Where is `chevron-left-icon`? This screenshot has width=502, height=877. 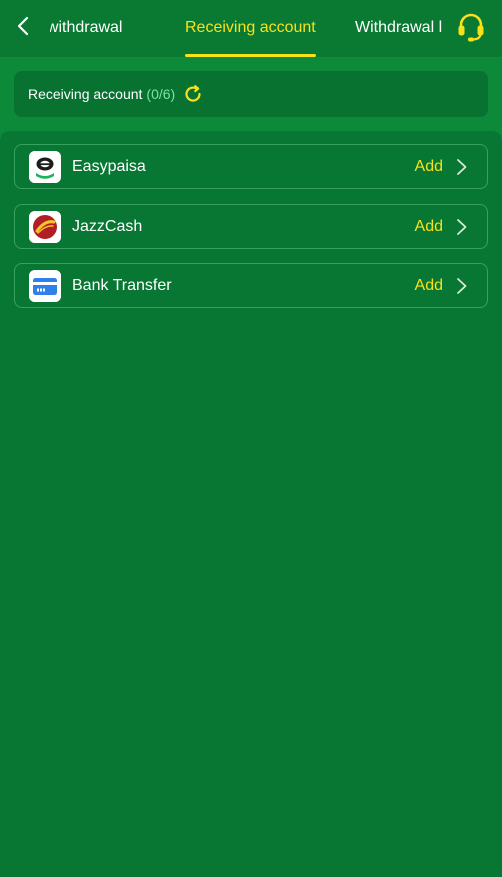
chevron-left-icon is located at coordinates (24, 28).